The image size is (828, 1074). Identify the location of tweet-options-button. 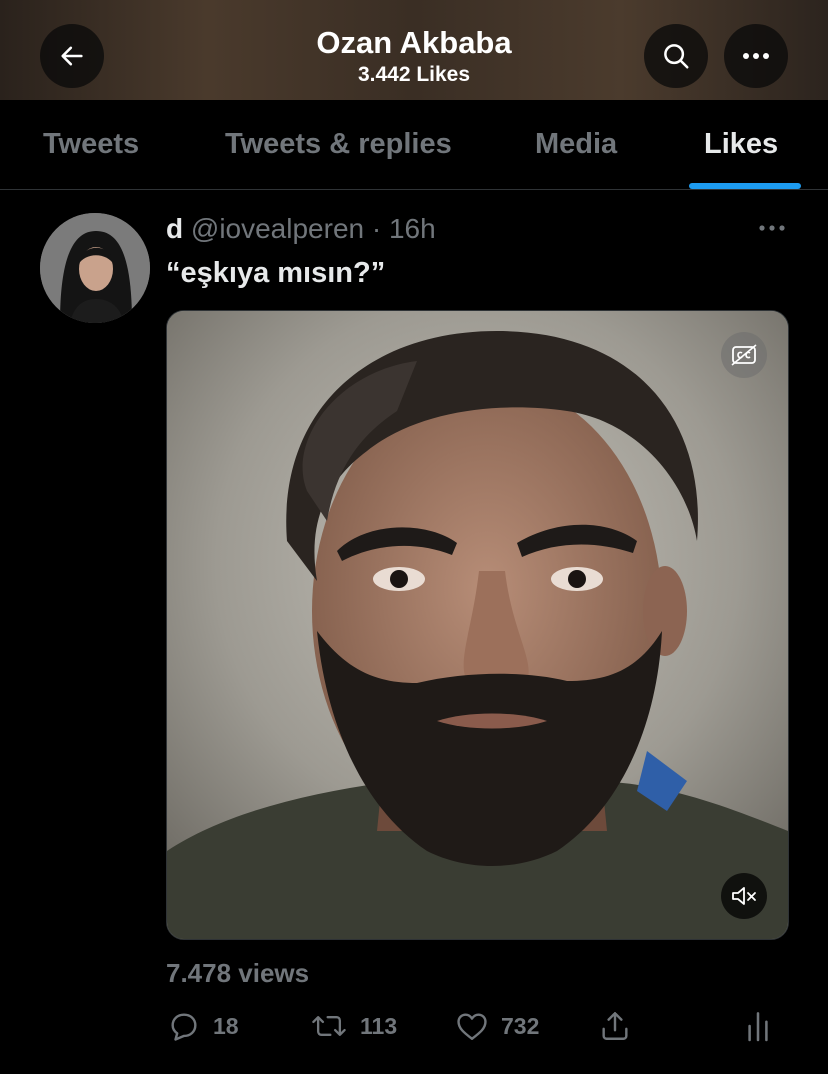
(772, 228).